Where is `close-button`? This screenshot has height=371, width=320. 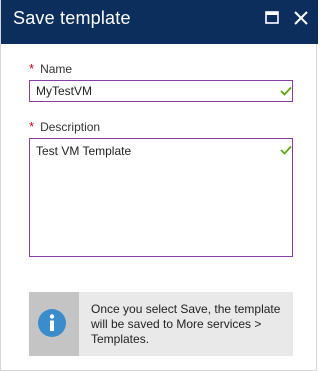
close-button is located at coordinates (301, 18).